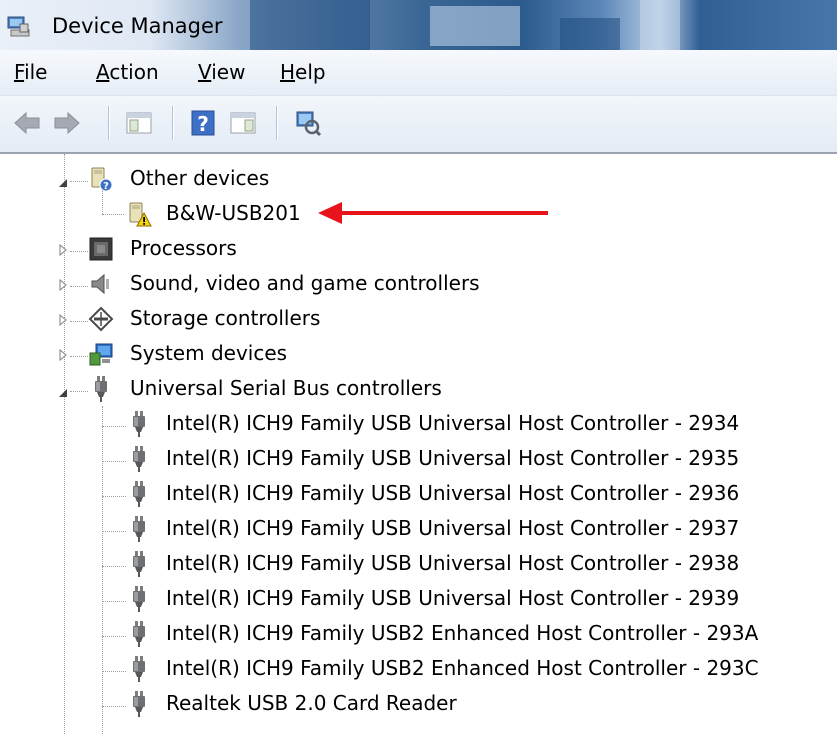 The height and width of the screenshot is (734, 837). What do you see at coordinates (30, 72) in the screenshot?
I see `menu-file: File` at bounding box center [30, 72].